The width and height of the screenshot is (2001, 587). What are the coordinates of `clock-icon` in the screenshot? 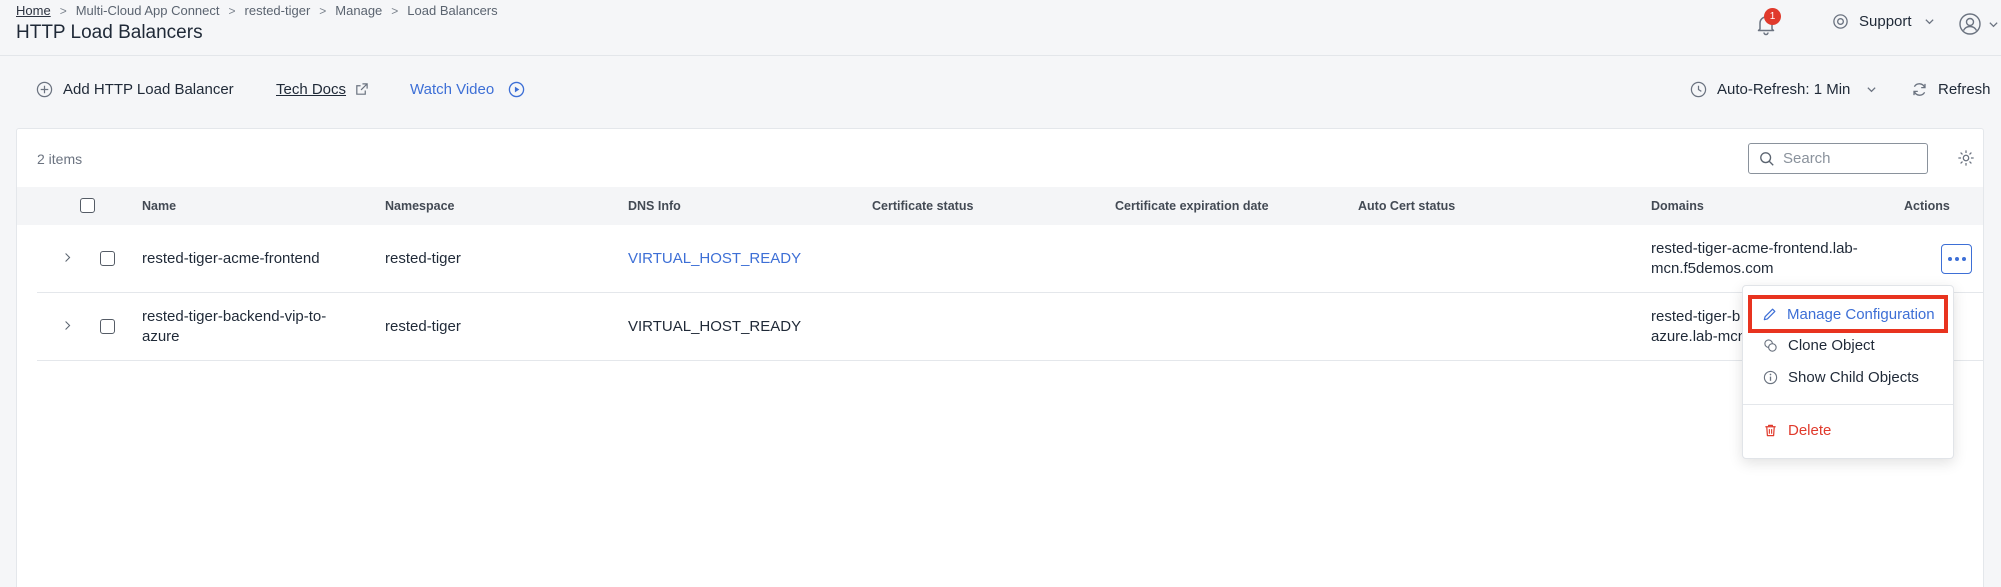 It's located at (1698, 89).